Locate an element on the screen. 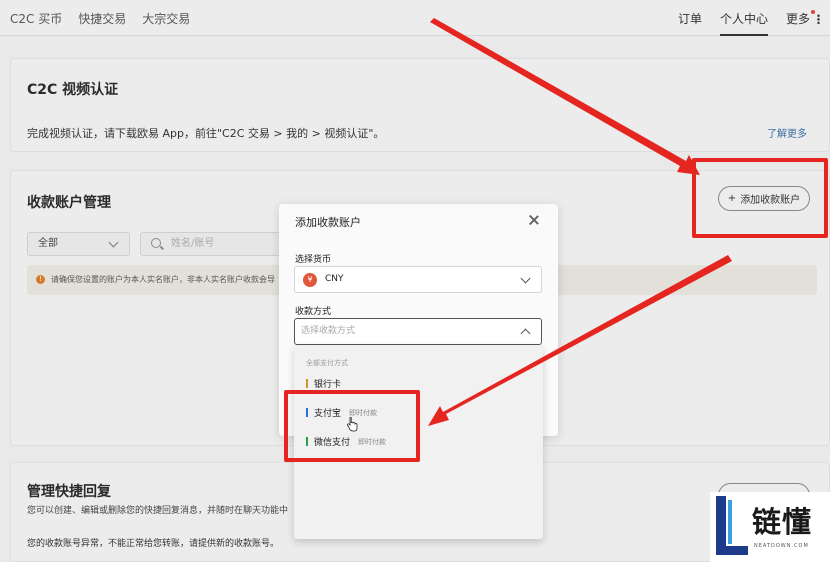 The image size is (830, 562). filter-select-value: 全部 is located at coordinates (48, 243).